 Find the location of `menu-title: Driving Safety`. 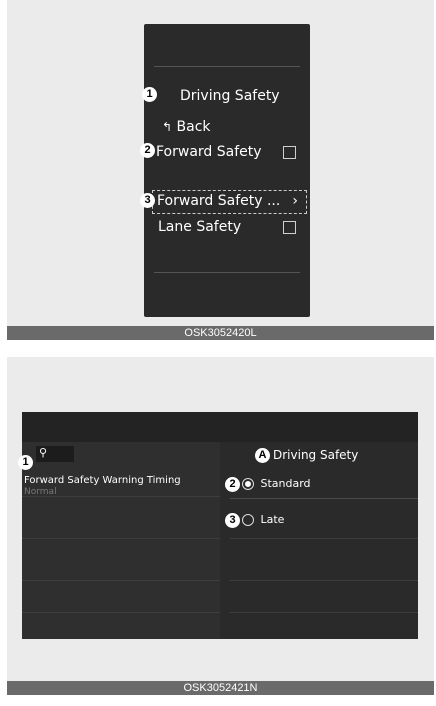

menu-title: Driving Safety is located at coordinates (230, 96).